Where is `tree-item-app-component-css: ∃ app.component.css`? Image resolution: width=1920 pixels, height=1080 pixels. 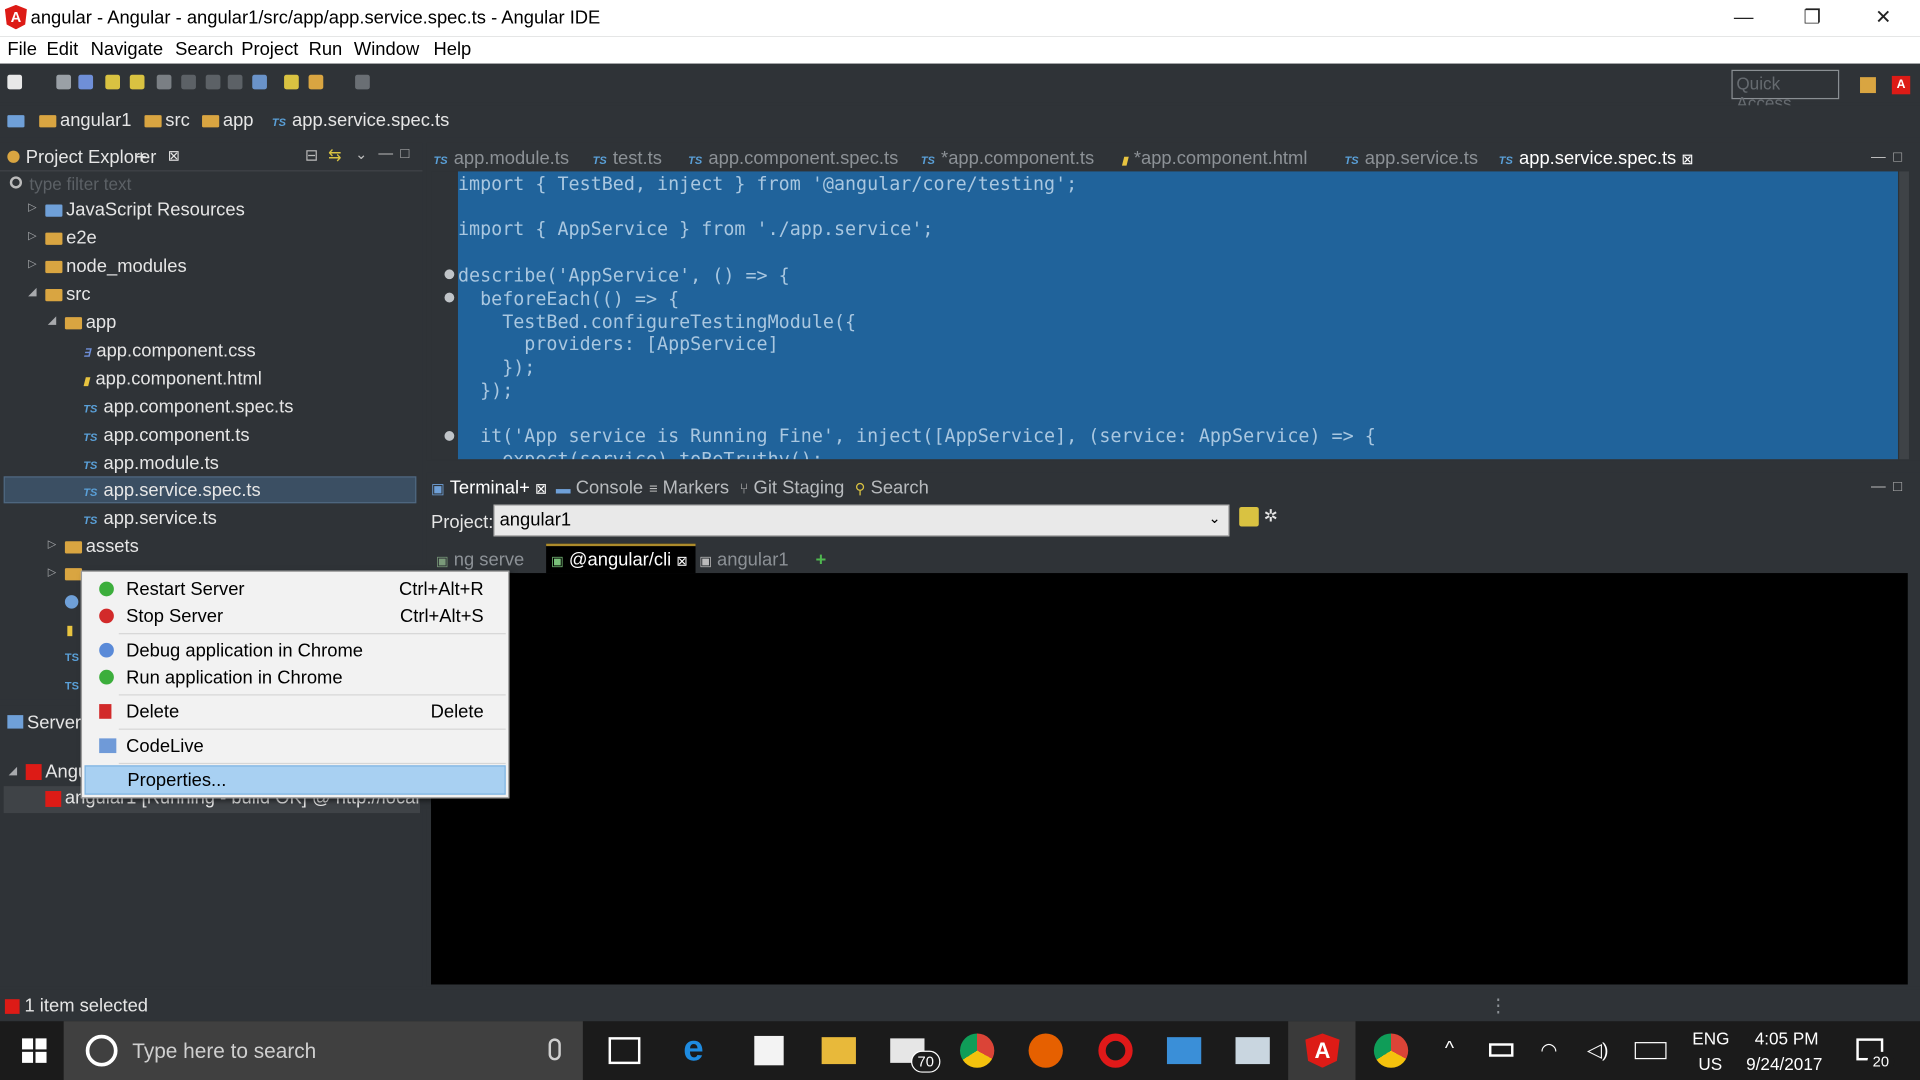
tree-item-app-component-css: ∃ app.component.css is located at coordinates (169, 351).